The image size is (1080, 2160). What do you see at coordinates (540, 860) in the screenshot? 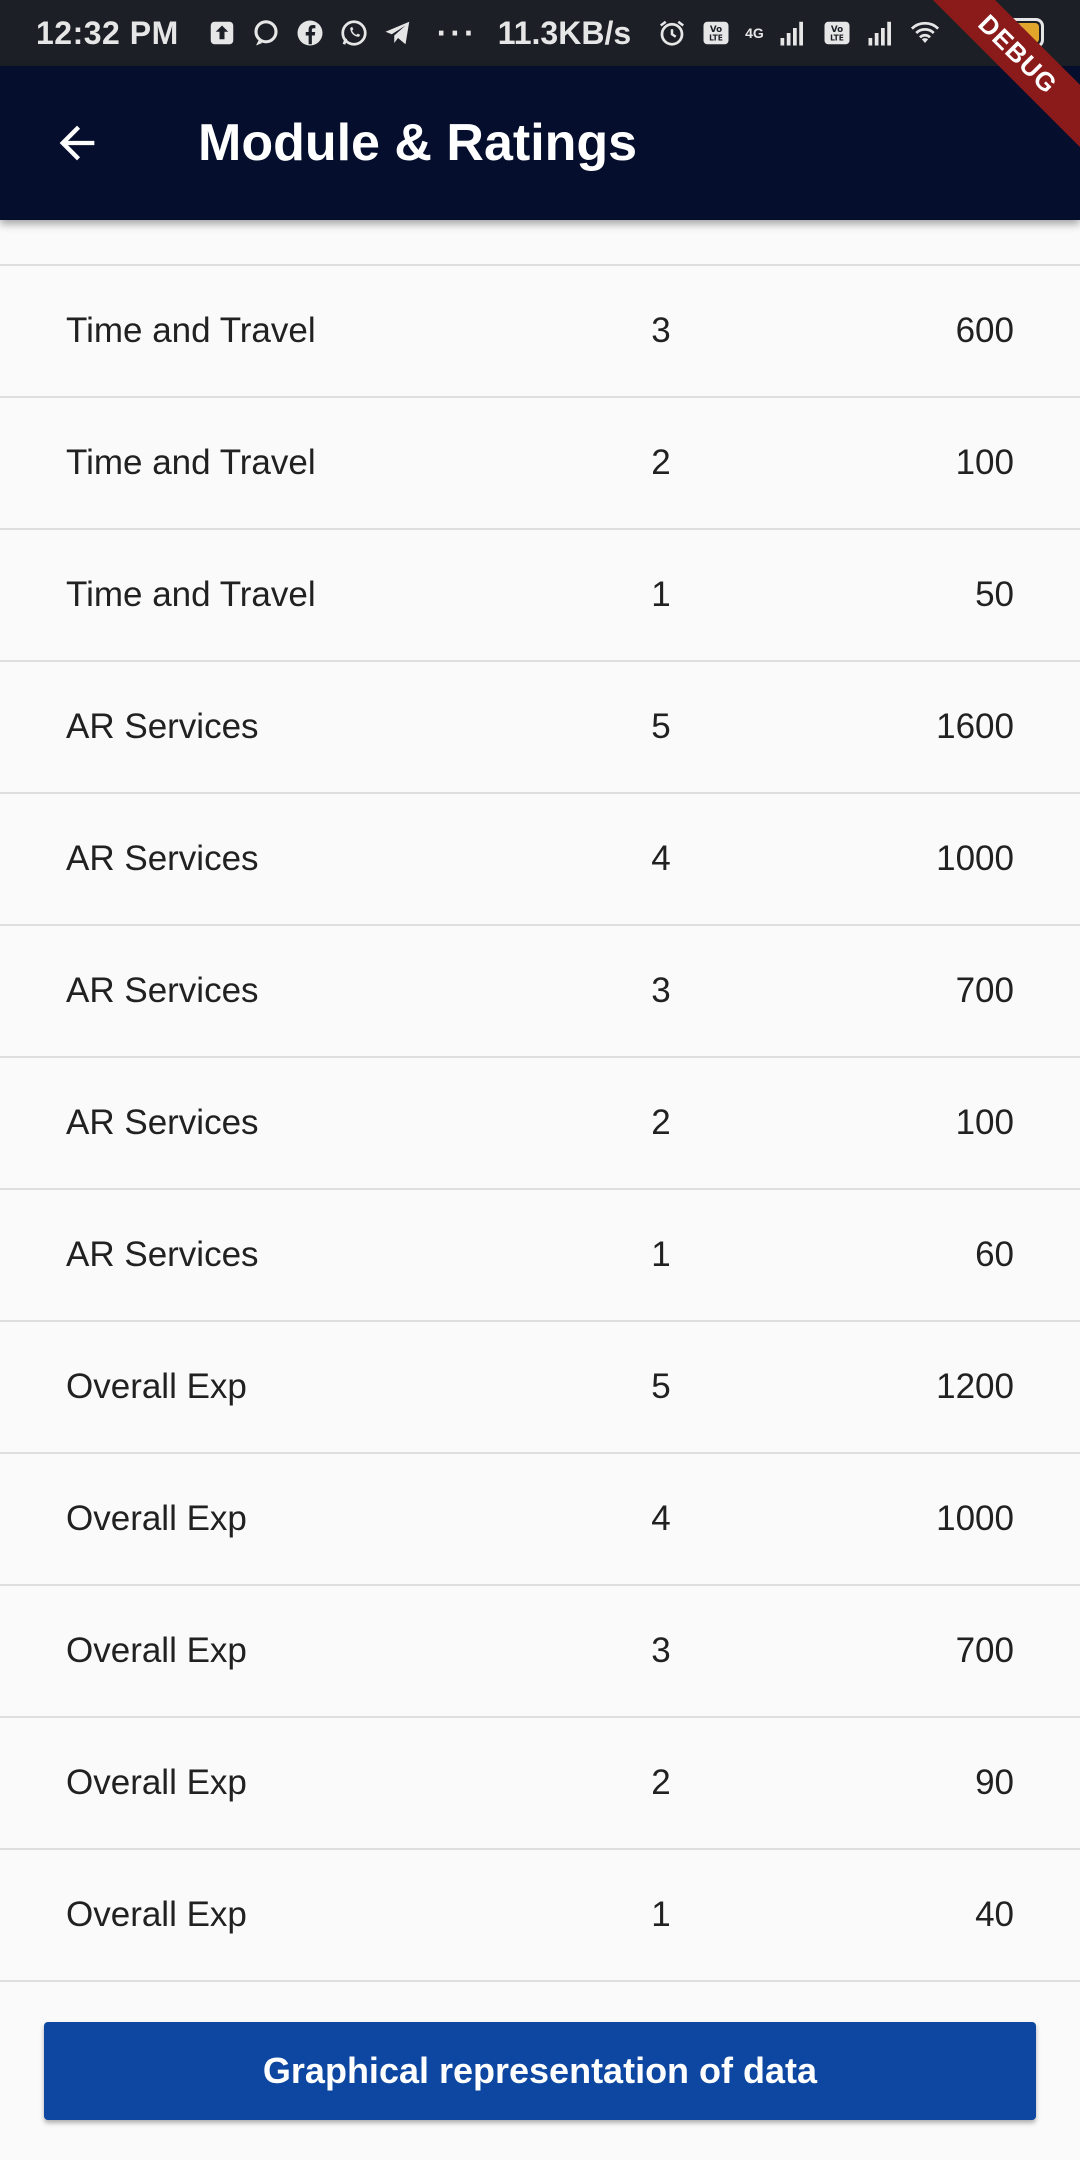
I see `table-row: AR Services 4 1000` at bounding box center [540, 860].